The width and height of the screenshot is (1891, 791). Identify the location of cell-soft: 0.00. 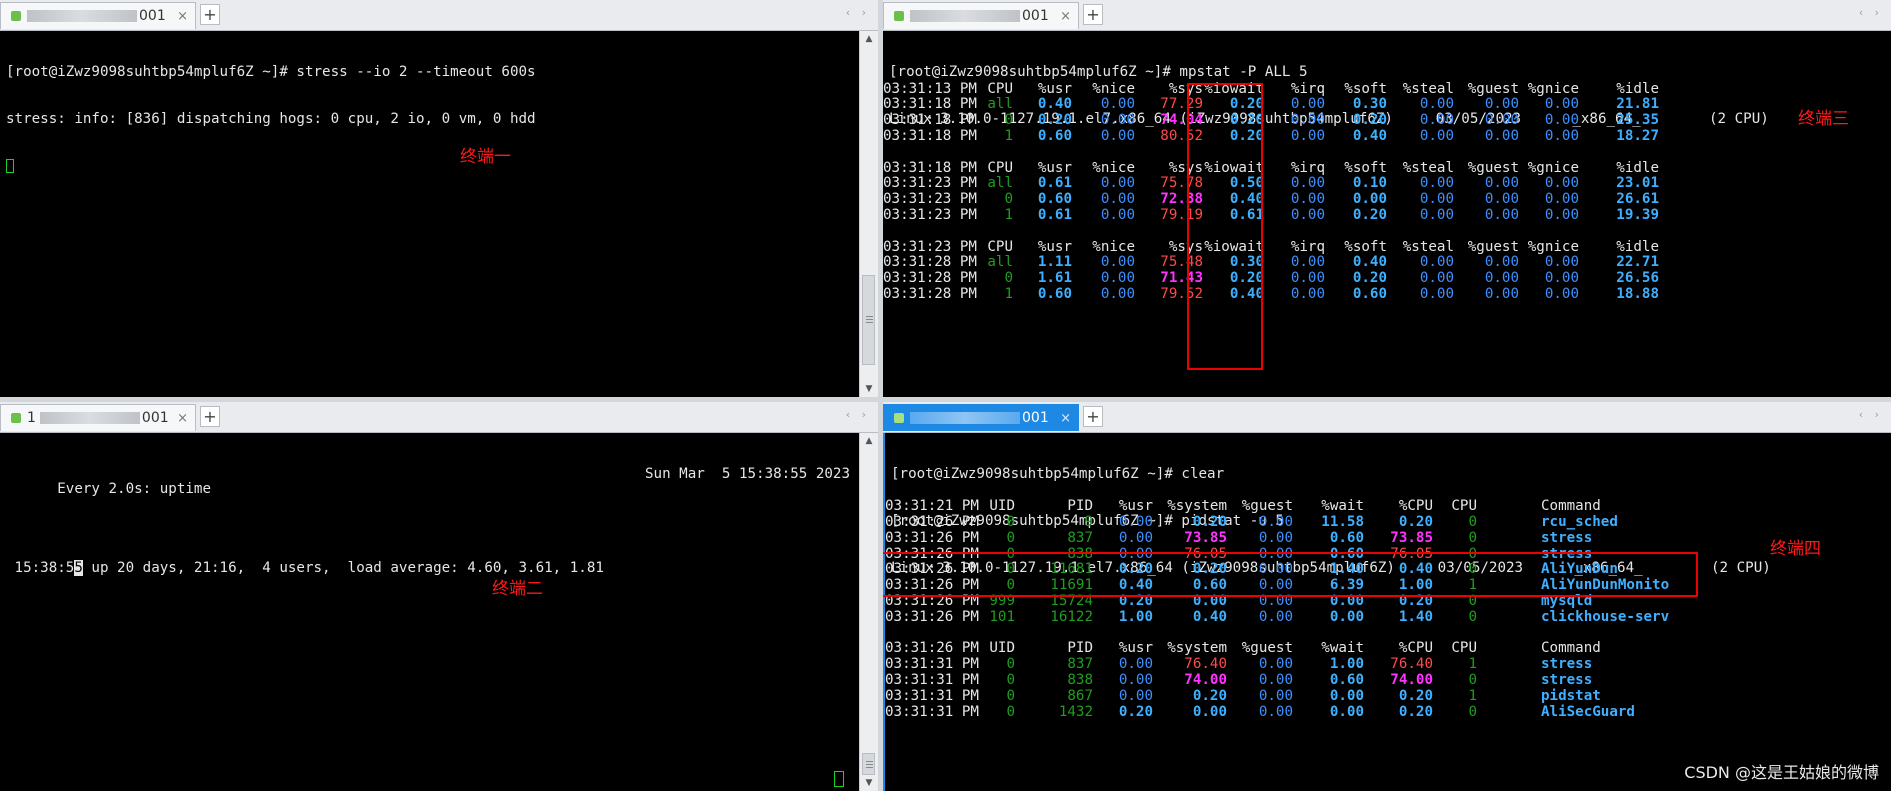
(1369, 199).